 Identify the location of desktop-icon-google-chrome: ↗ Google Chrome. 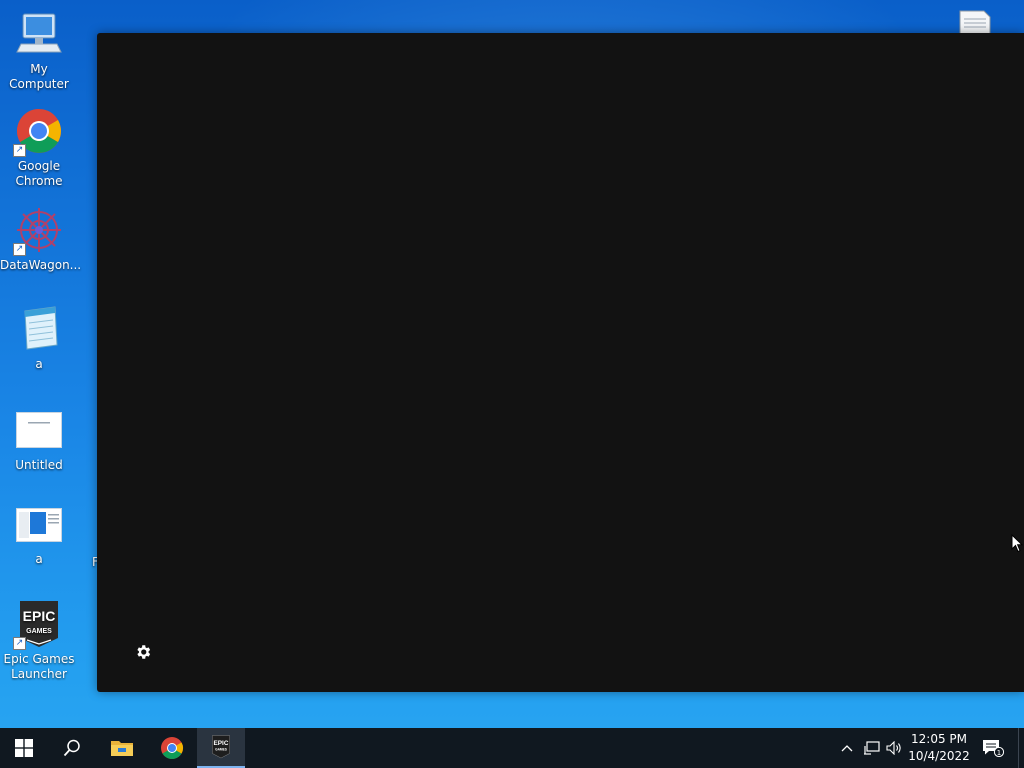
(39, 148).